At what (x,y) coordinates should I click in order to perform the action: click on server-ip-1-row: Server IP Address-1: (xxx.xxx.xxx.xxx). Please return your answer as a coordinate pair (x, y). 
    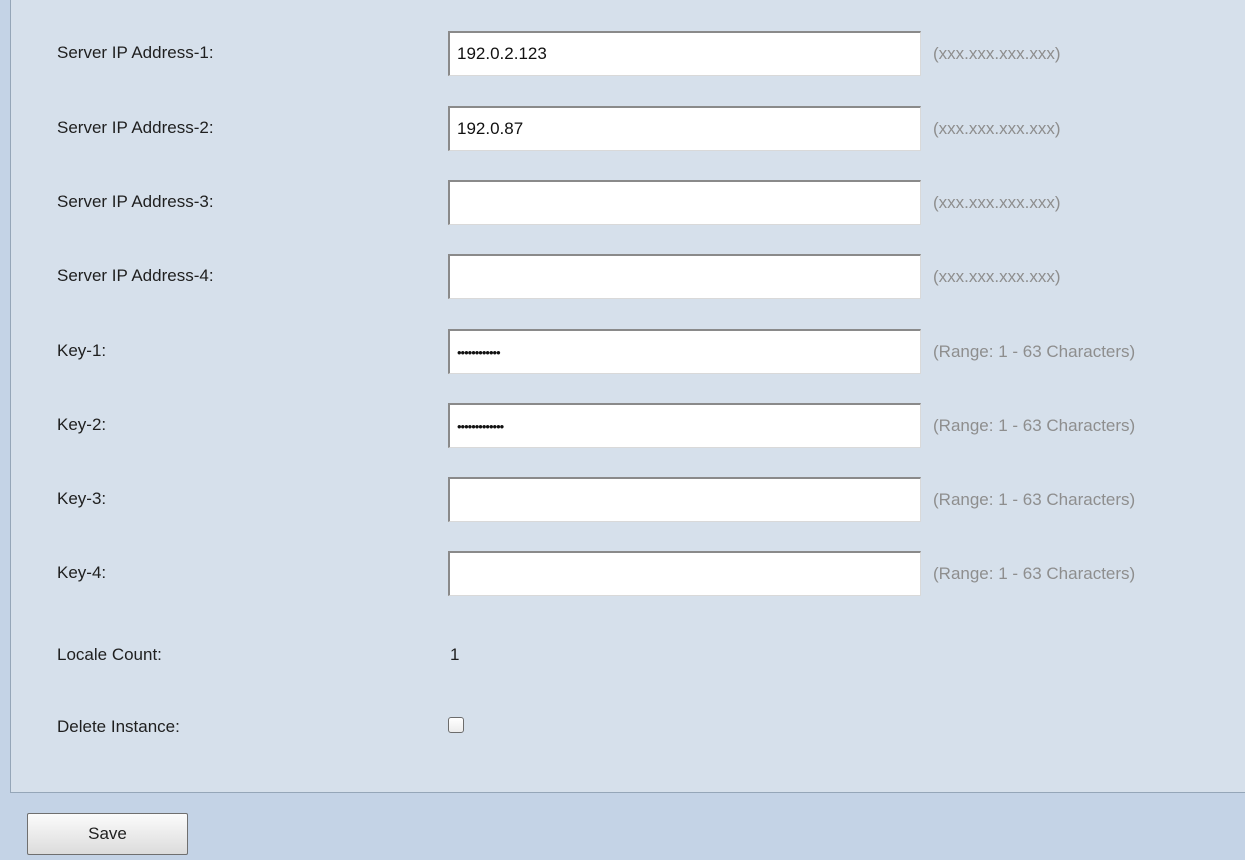
    Looking at the image, I should click on (628, 56).